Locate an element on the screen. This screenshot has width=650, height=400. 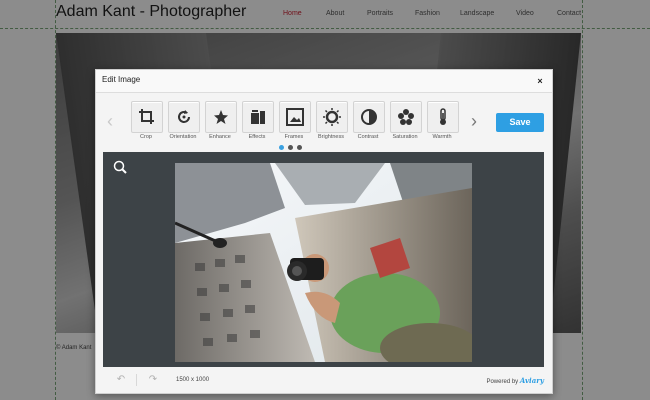
dialog-header: Edit Image × is located at coordinates (324, 81).